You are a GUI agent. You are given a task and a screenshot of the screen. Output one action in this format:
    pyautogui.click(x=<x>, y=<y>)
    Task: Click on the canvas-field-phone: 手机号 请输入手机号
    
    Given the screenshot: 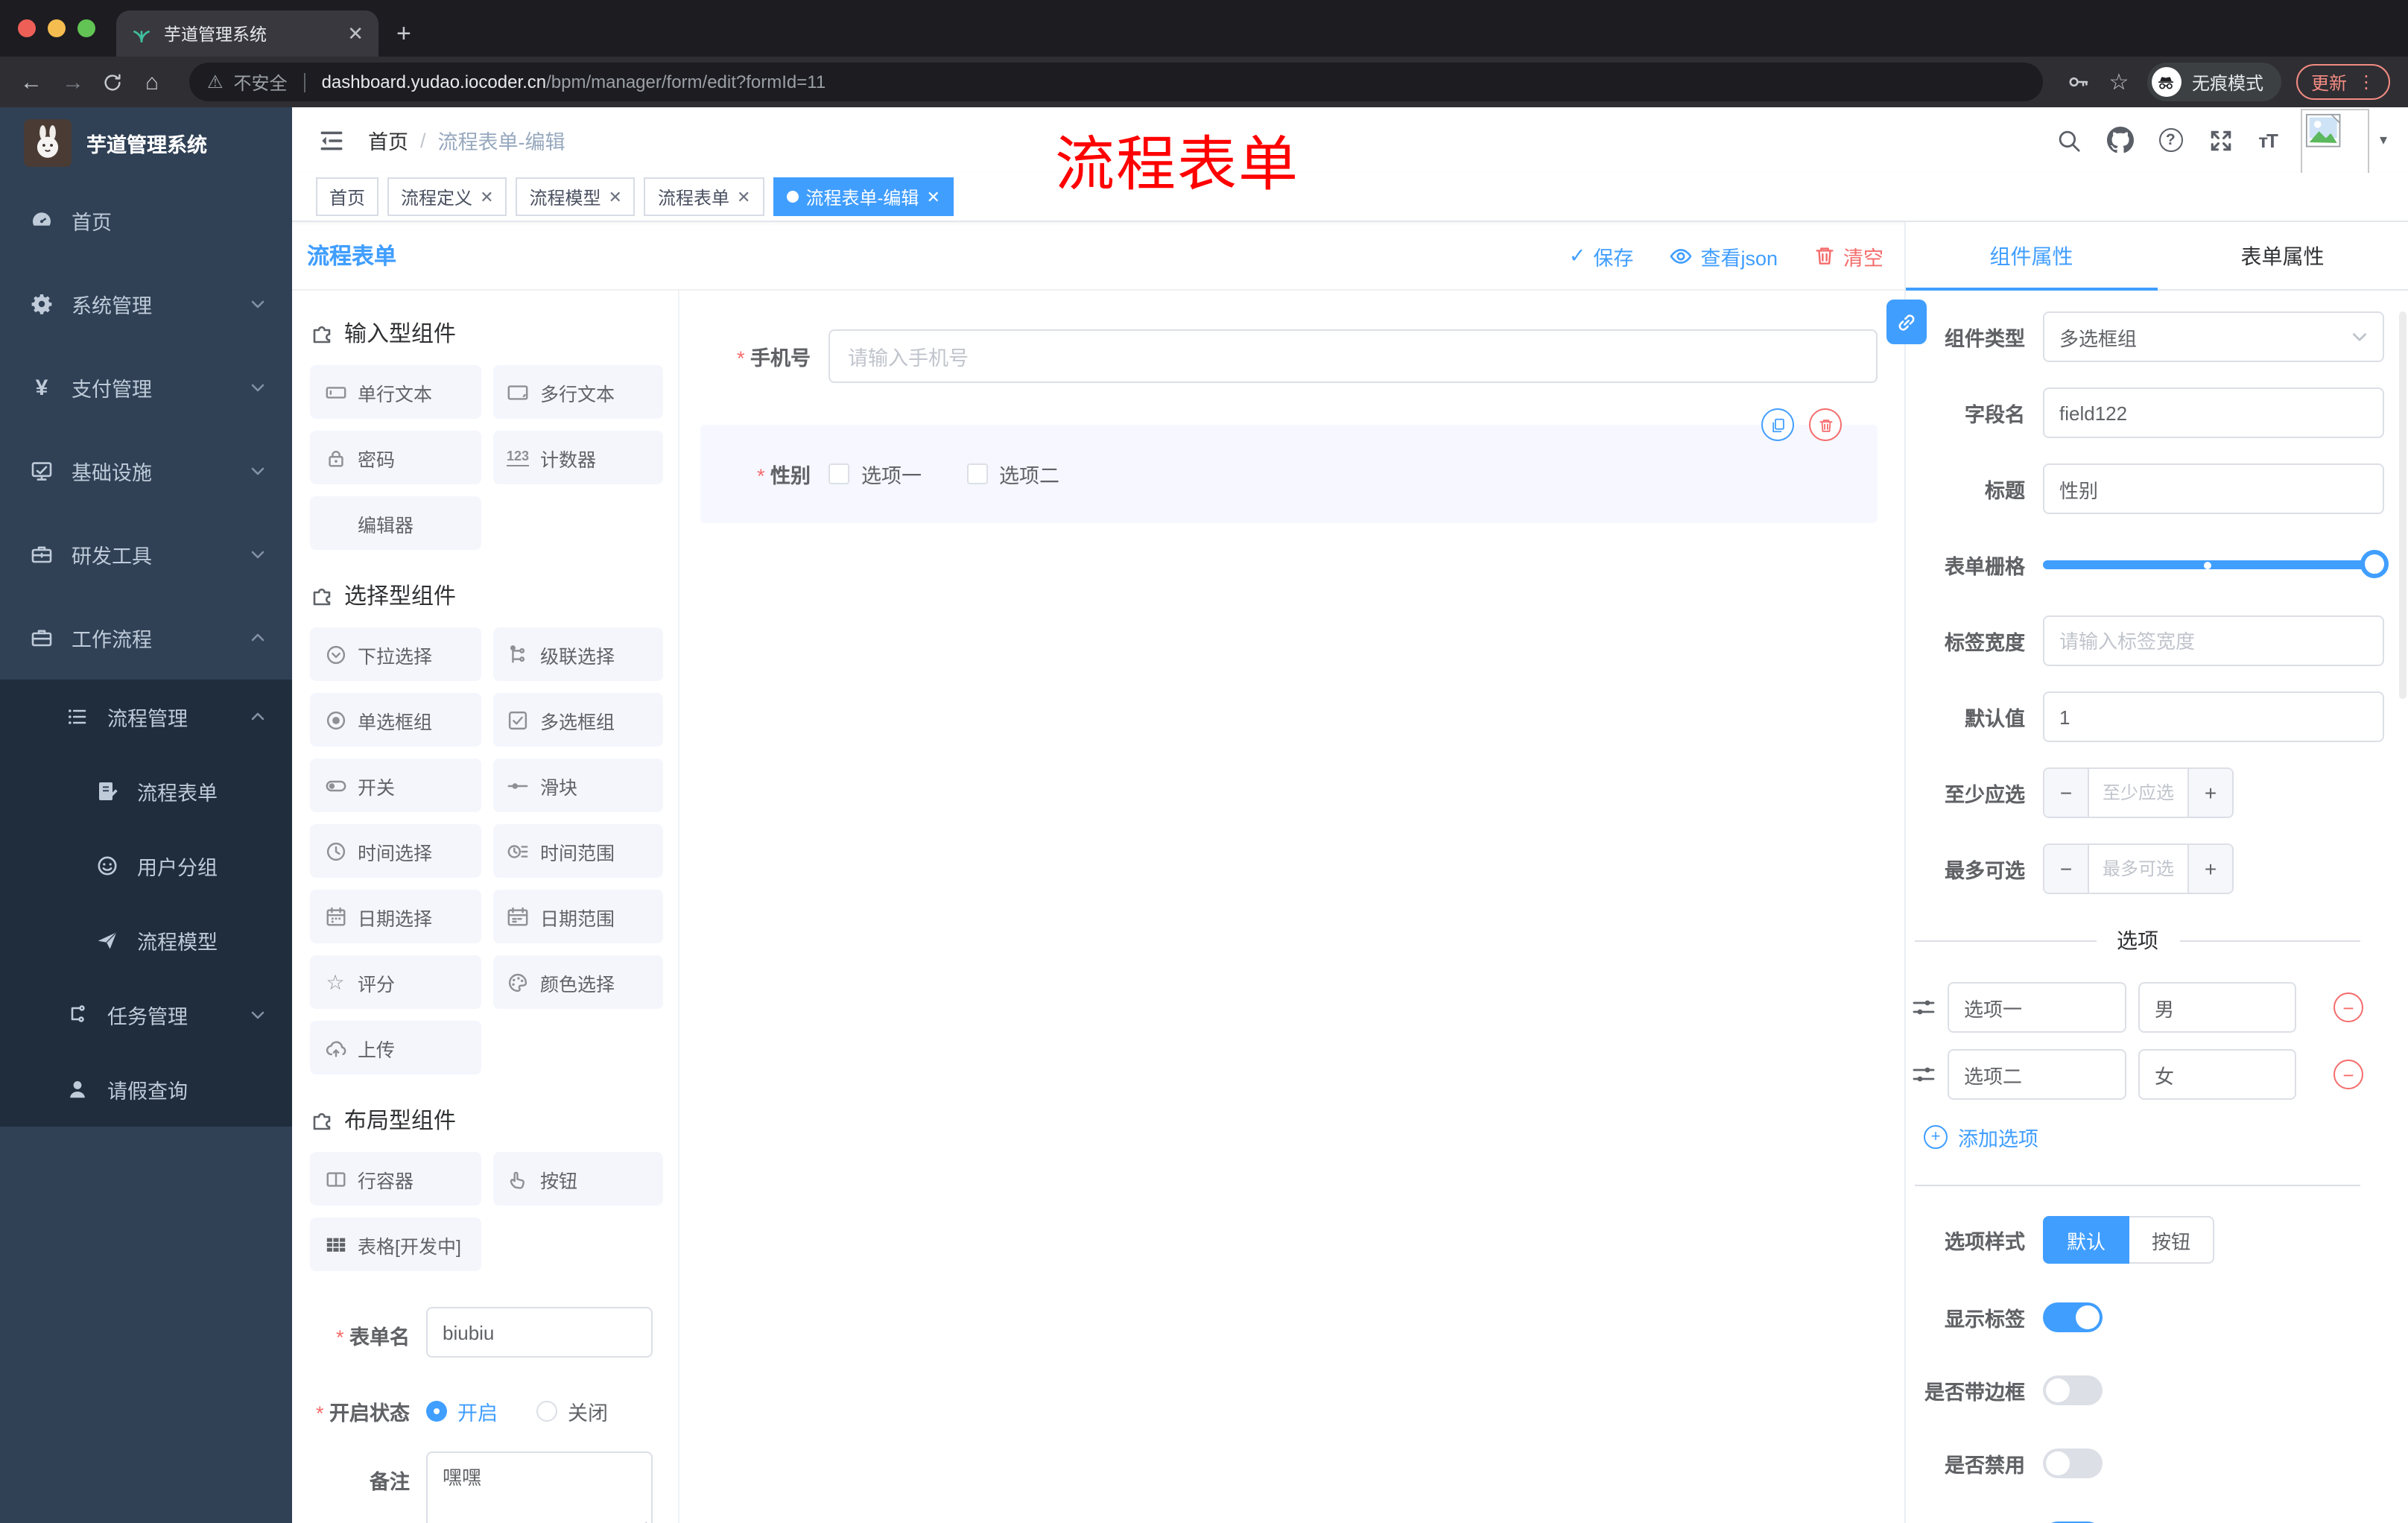 What is the action you would take?
    pyautogui.click(x=1289, y=356)
    